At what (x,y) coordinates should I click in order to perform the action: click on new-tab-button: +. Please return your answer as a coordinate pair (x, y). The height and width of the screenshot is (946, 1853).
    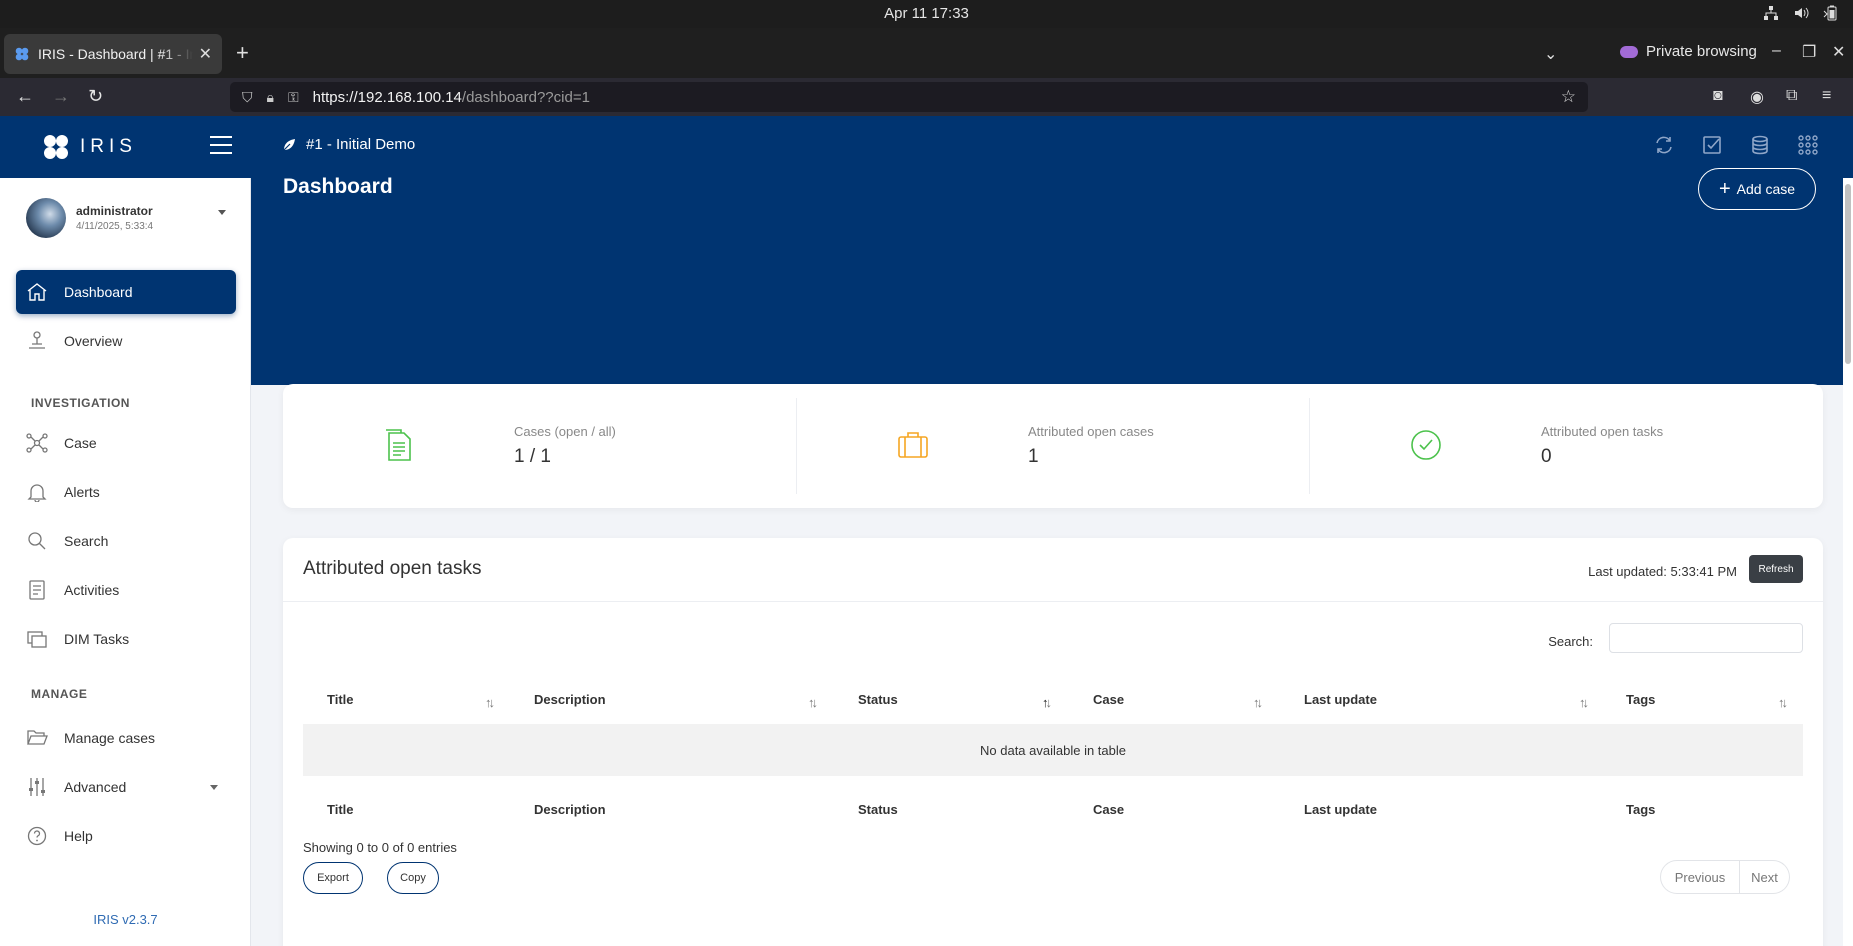
    Looking at the image, I should click on (242, 53).